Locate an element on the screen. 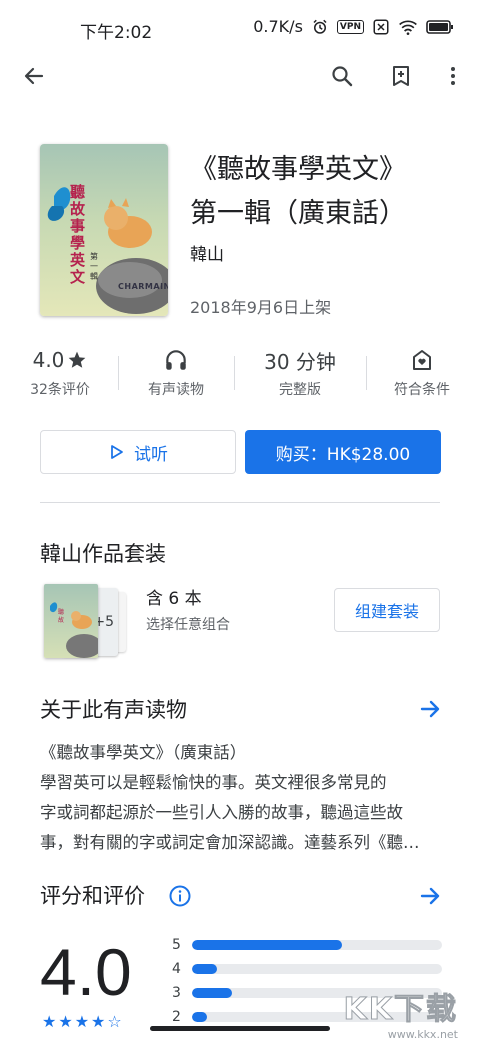 This screenshot has width=480, height=1040. search-icon is located at coordinates (342, 76).